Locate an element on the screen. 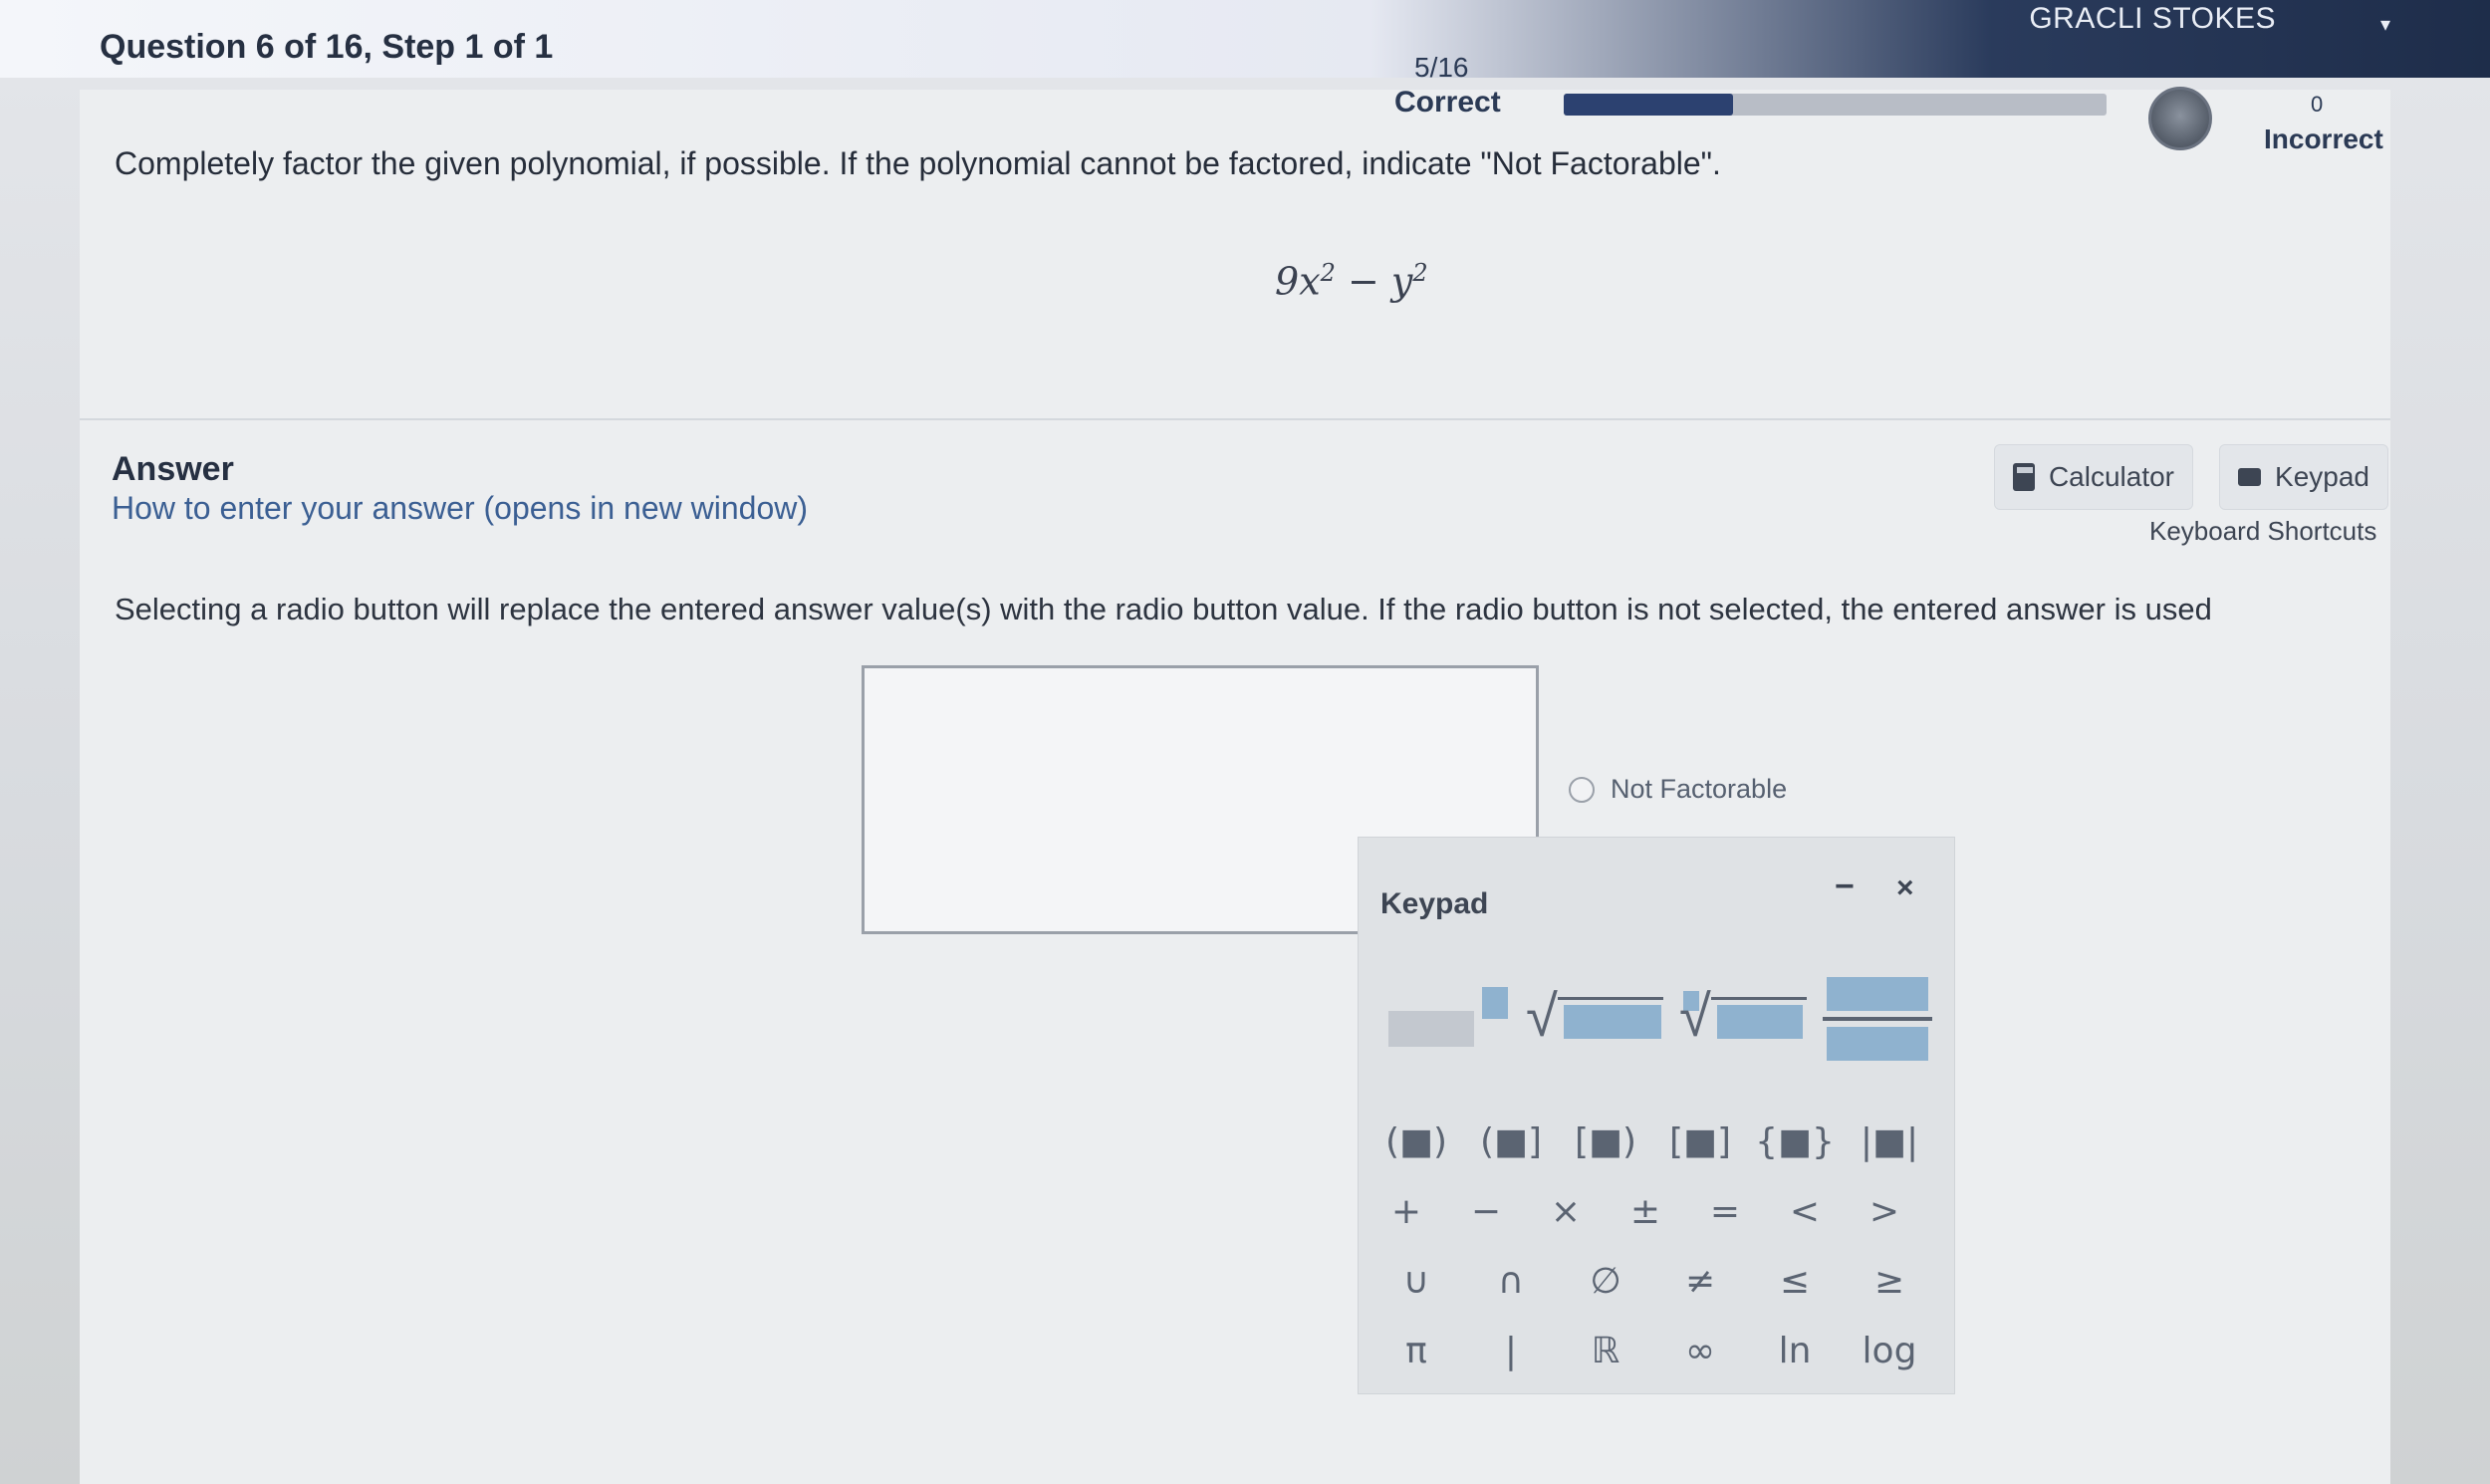 Image resolution: width=2490 pixels, height=1484 pixels. expression-variable-x: x is located at coordinates (1310, 281).